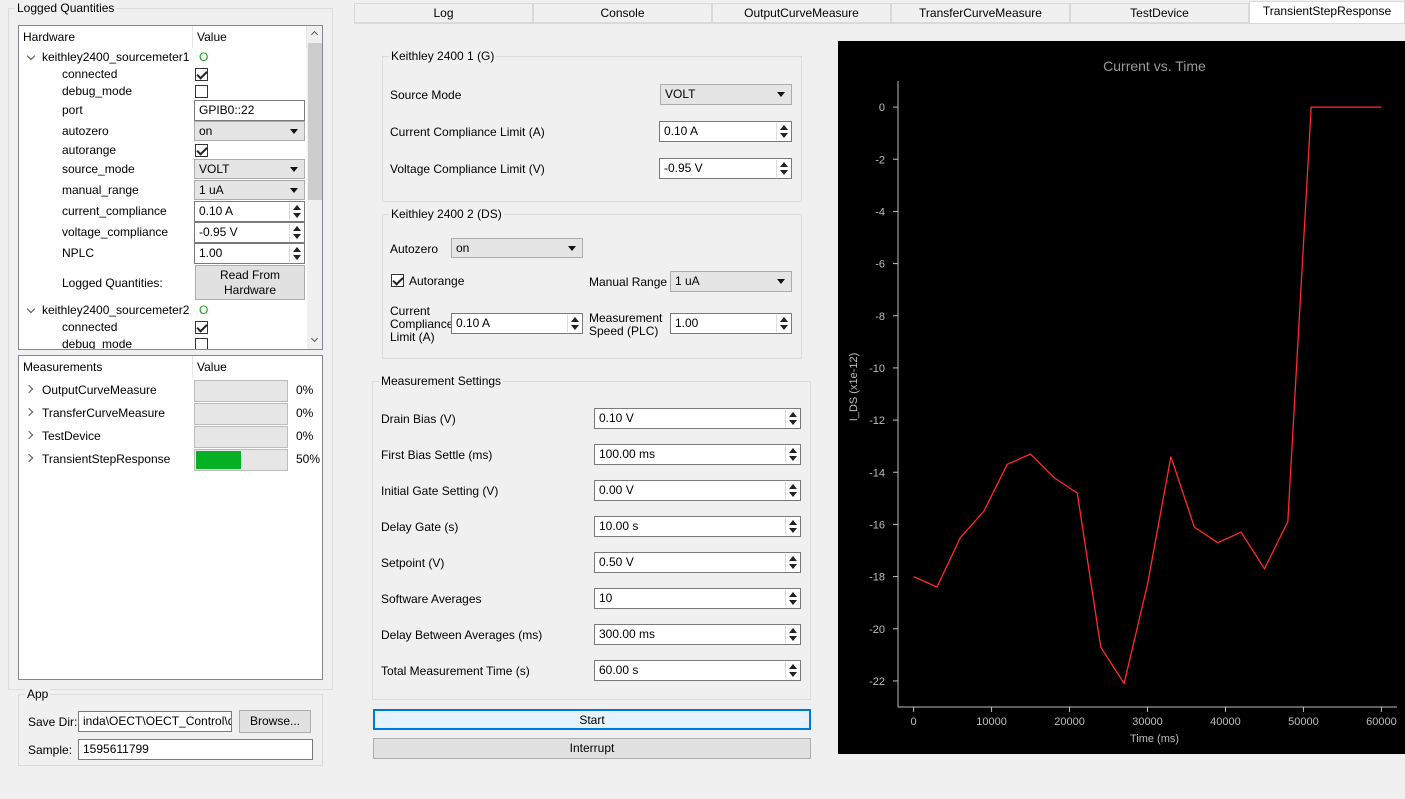 The image size is (1405, 799). I want to click on k1-source-mode-label: Source Mode, so click(426, 95).